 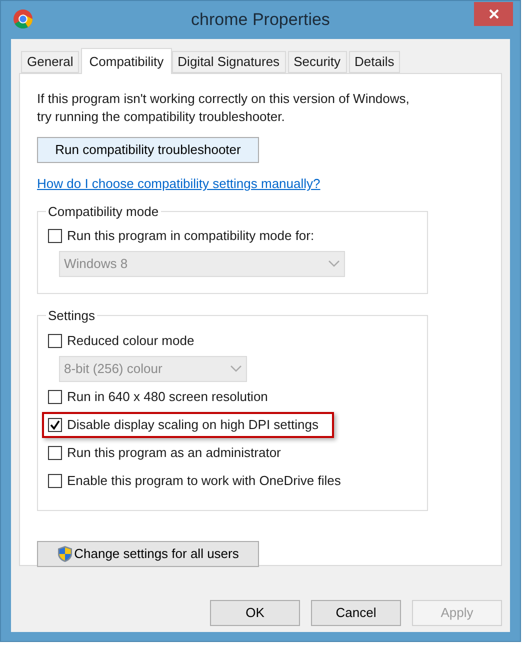 What do you see at coordinates (229, 62) in the screenshot?
I see `tab: Digital Signatures` at bounding box center [229, 62].